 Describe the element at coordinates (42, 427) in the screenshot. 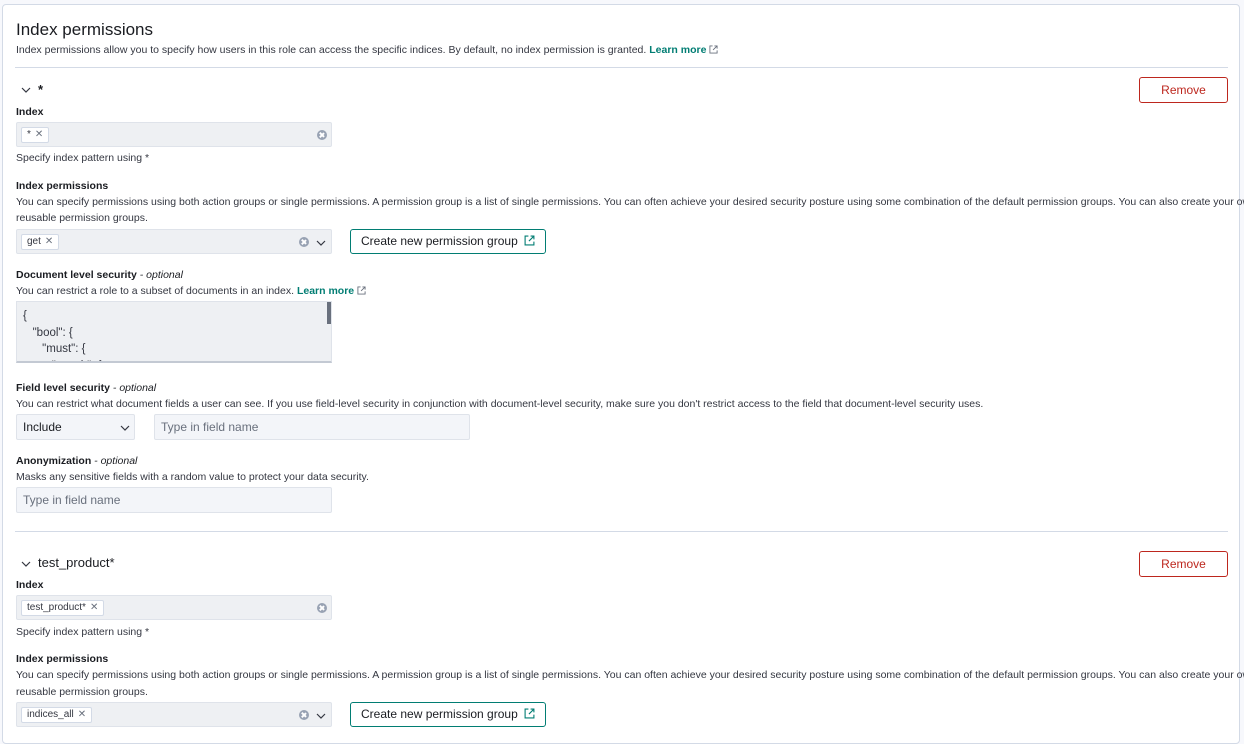

I see `fls-mode-value: Include` at that location.